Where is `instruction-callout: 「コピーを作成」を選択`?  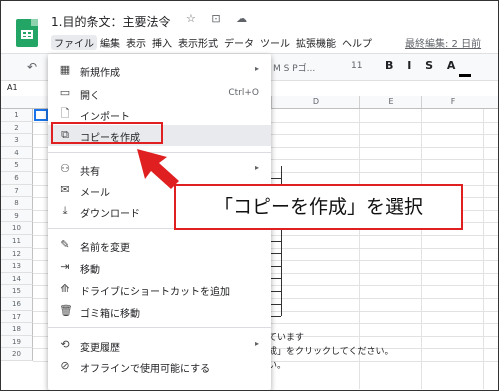
instruction-callout: 「コピーを作成」を選択 is located at coordinates (318, 207).